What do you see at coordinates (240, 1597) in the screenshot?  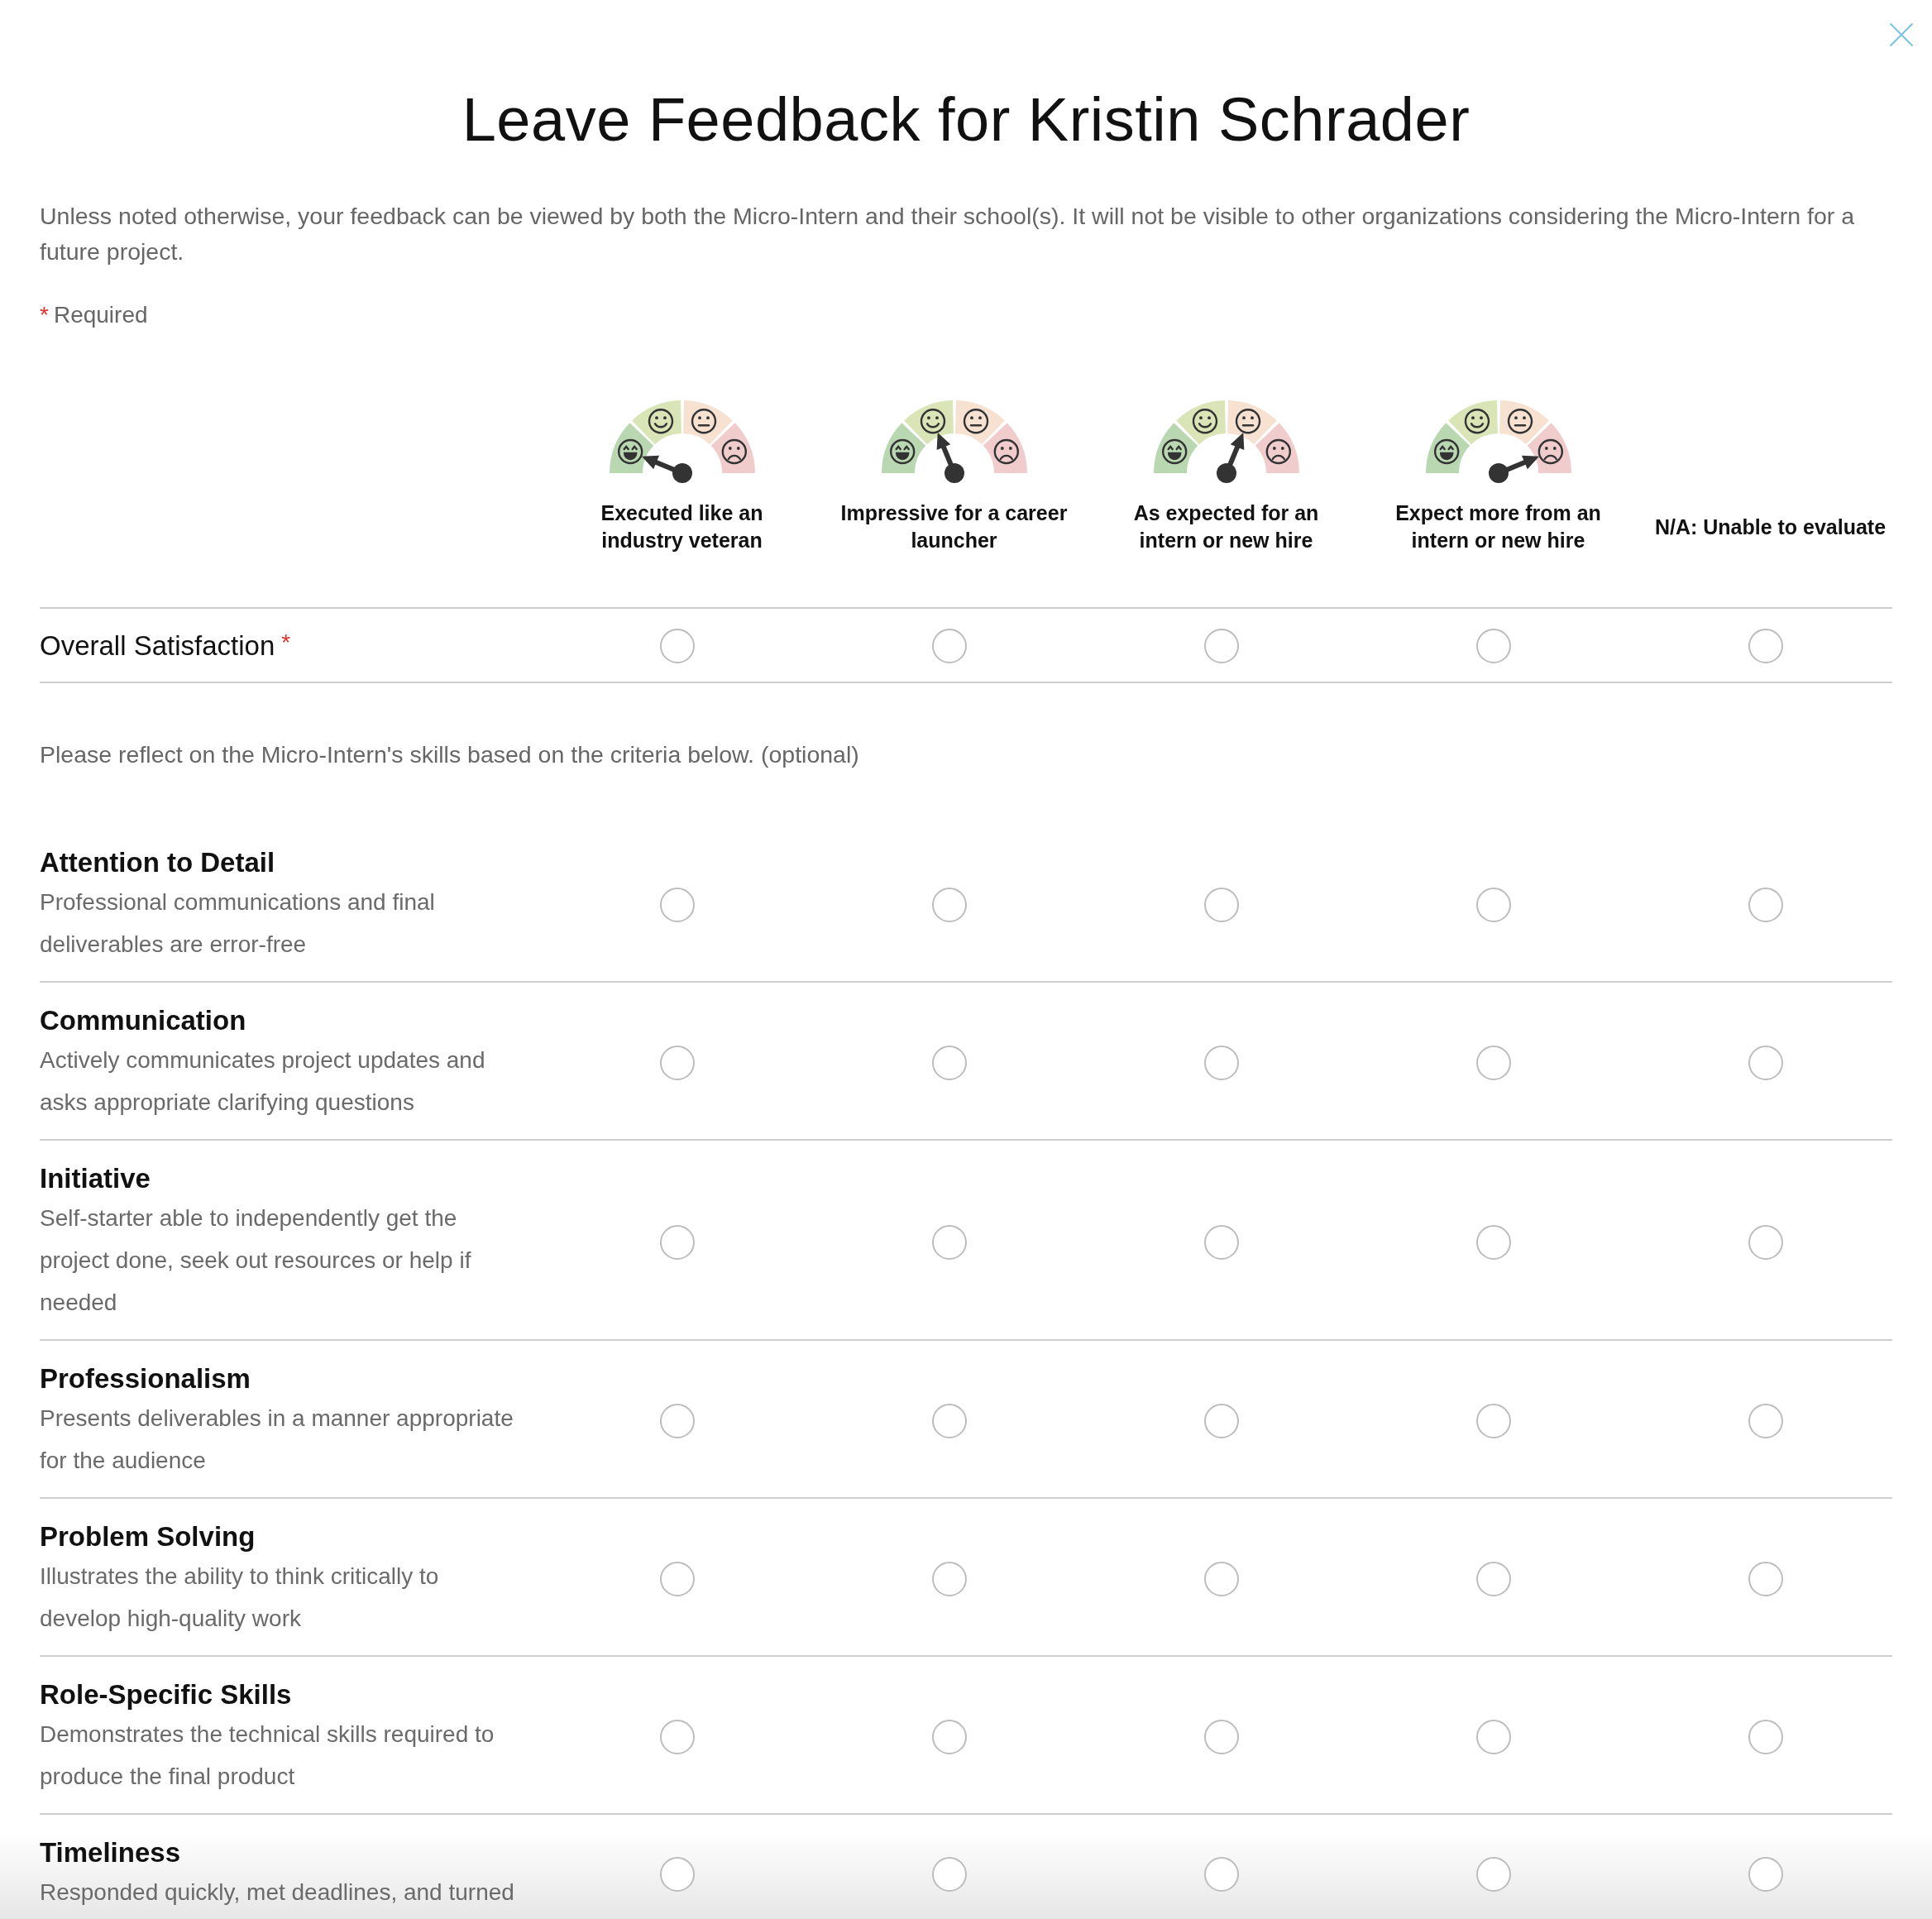 I see `criterion-description: Illustrates the ability to think critically to develop high-quality work` at bounding box center [240, 1597].